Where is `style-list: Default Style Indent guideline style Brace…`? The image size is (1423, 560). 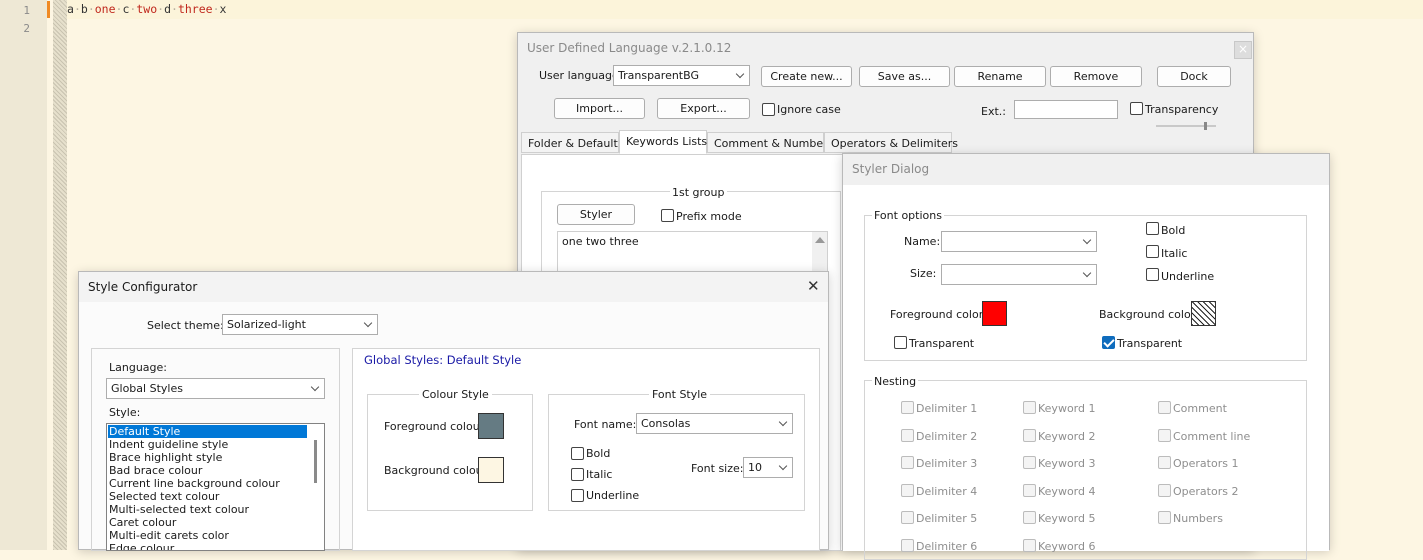 style-list: Default Style Indent guideline style Brace… is located at coordinates (215, 487).